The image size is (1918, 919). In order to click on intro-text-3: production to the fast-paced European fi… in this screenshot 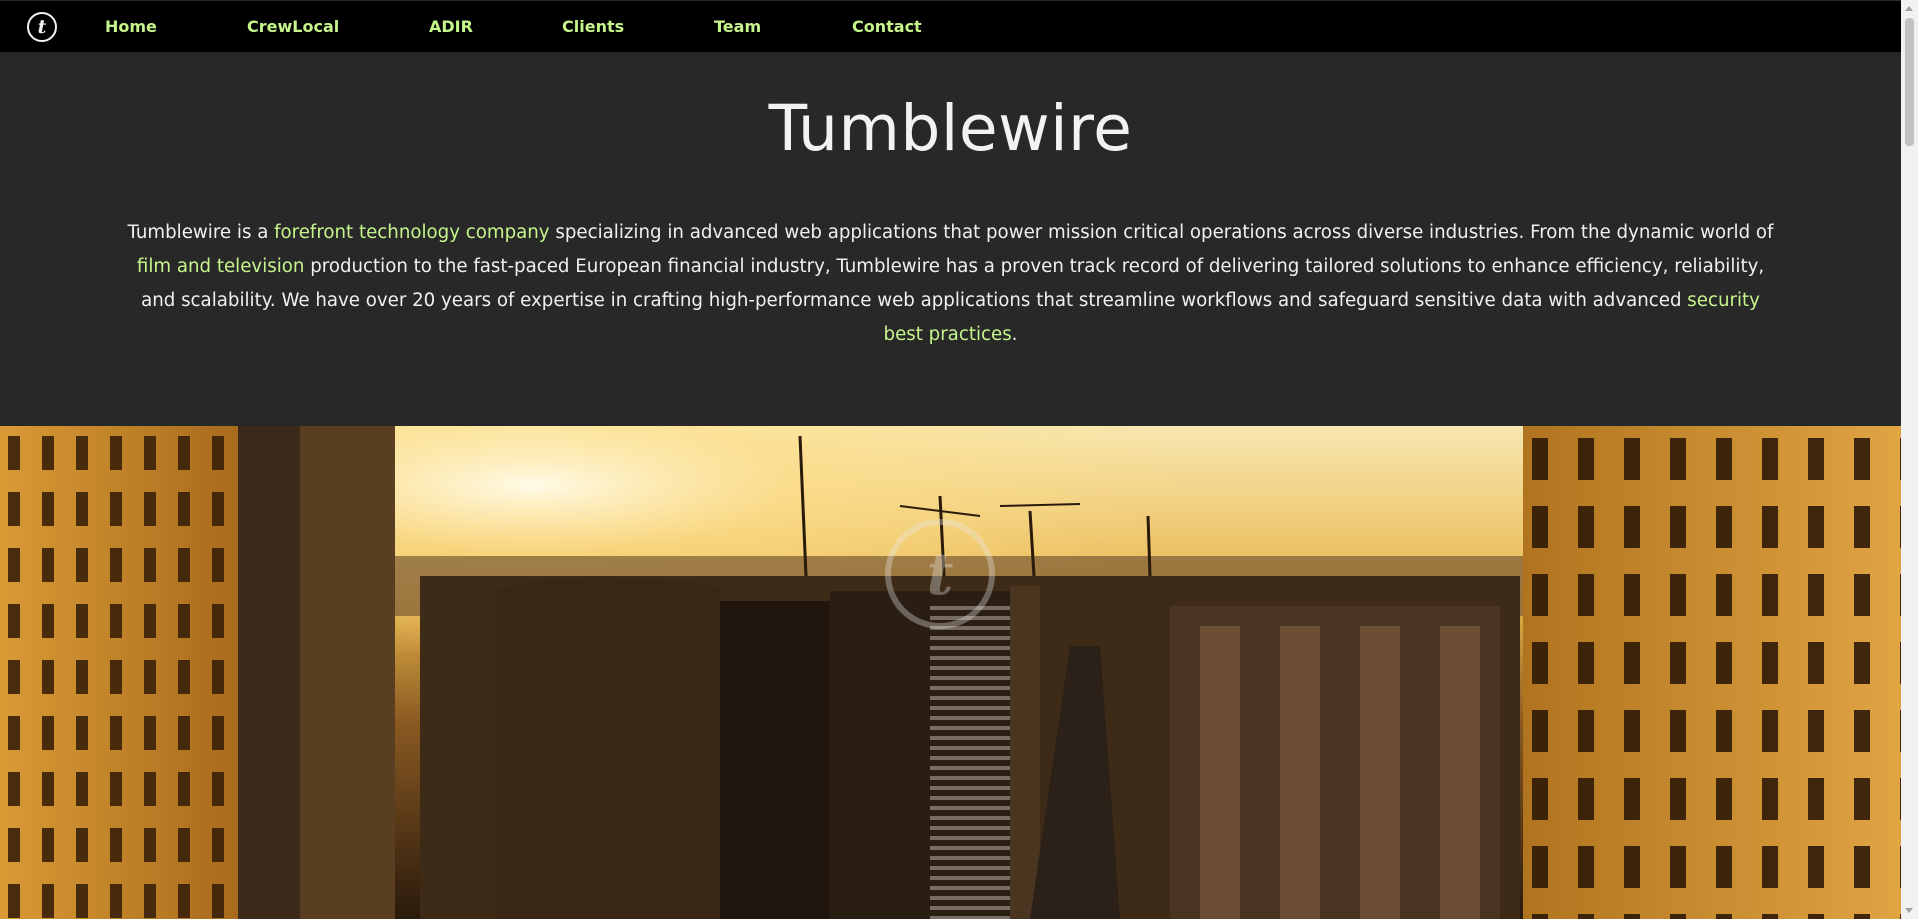, I will do `click(953, 283)`.